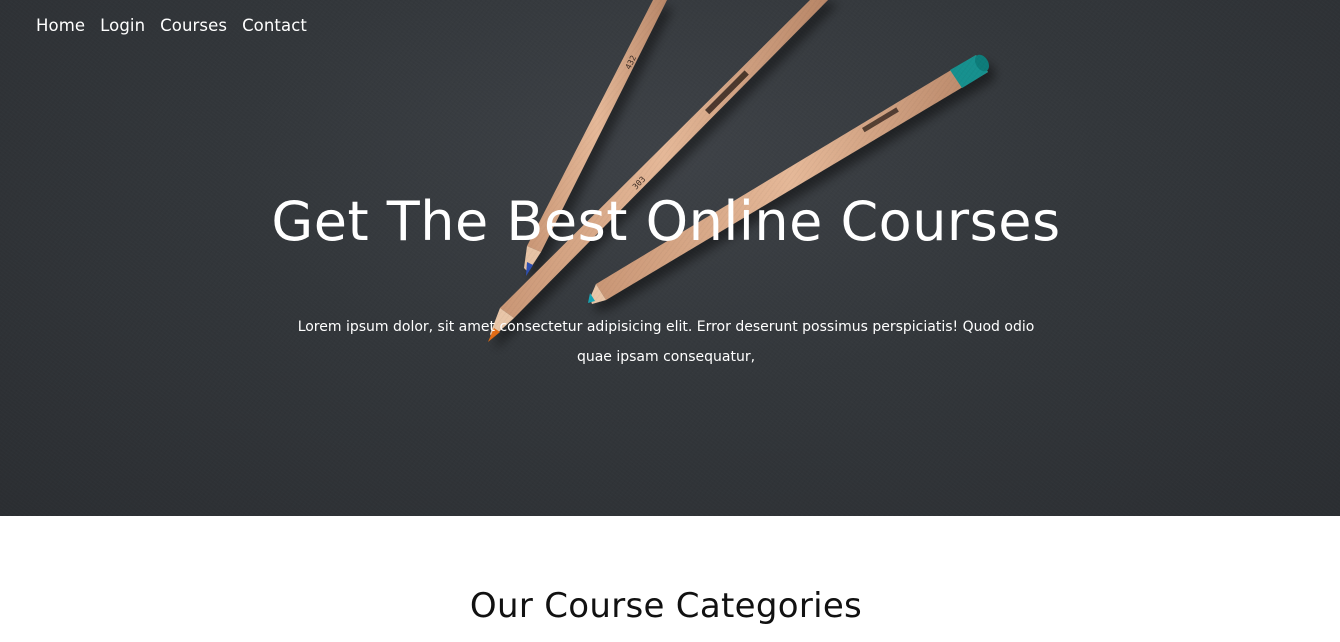 The height and width of the screenshot is (642, 1340). What do you see at coordinates (193, 25) in the screenshot?
I see `nav-courses-link: Courses` at bounding box center [193, 25].